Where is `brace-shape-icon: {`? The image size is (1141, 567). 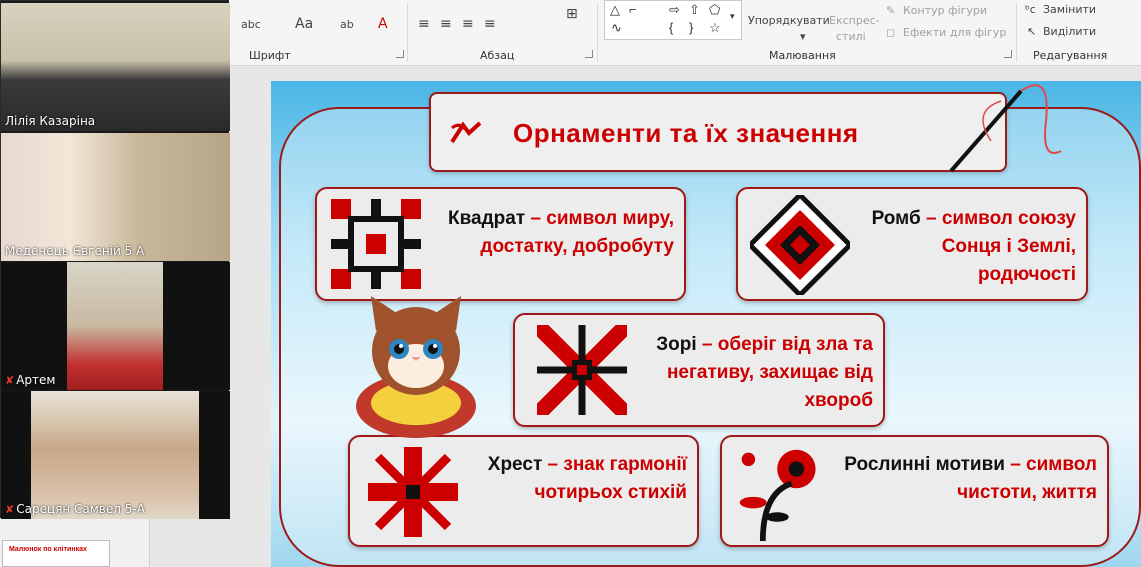
brace-shape-icon: { is located at coordinates (671, 27).